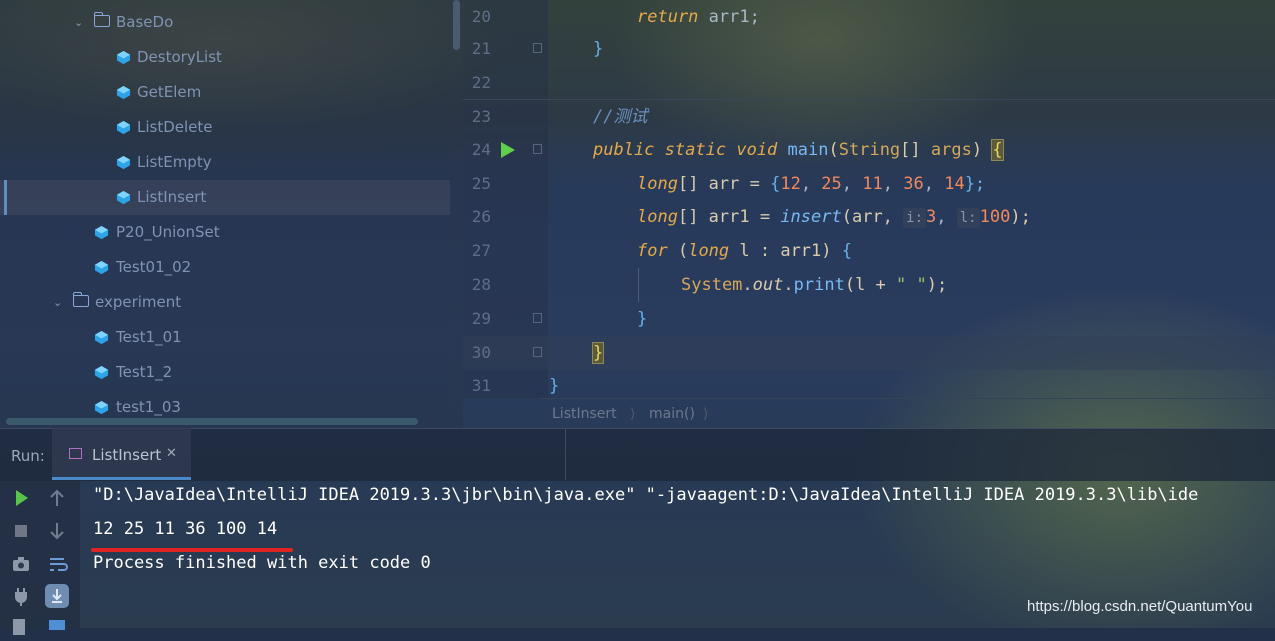  I want to click on tree-item-label: ListEmpty, so click(174, 162).